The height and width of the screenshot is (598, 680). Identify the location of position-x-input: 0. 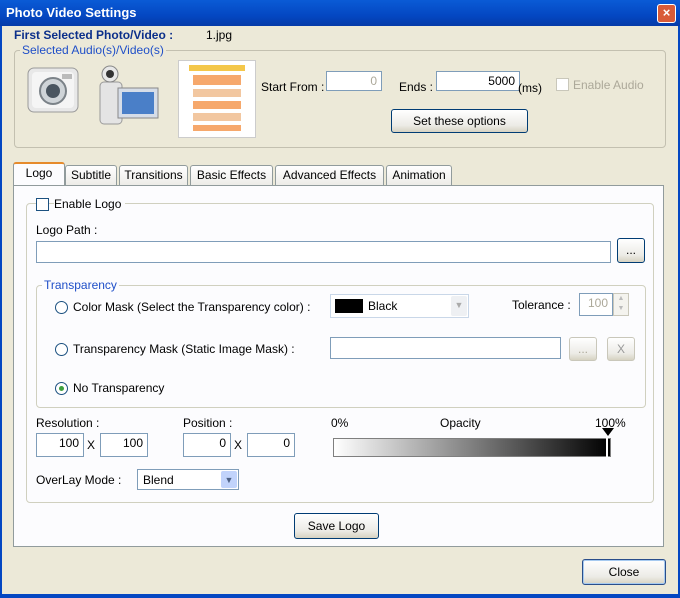
(207, 445).